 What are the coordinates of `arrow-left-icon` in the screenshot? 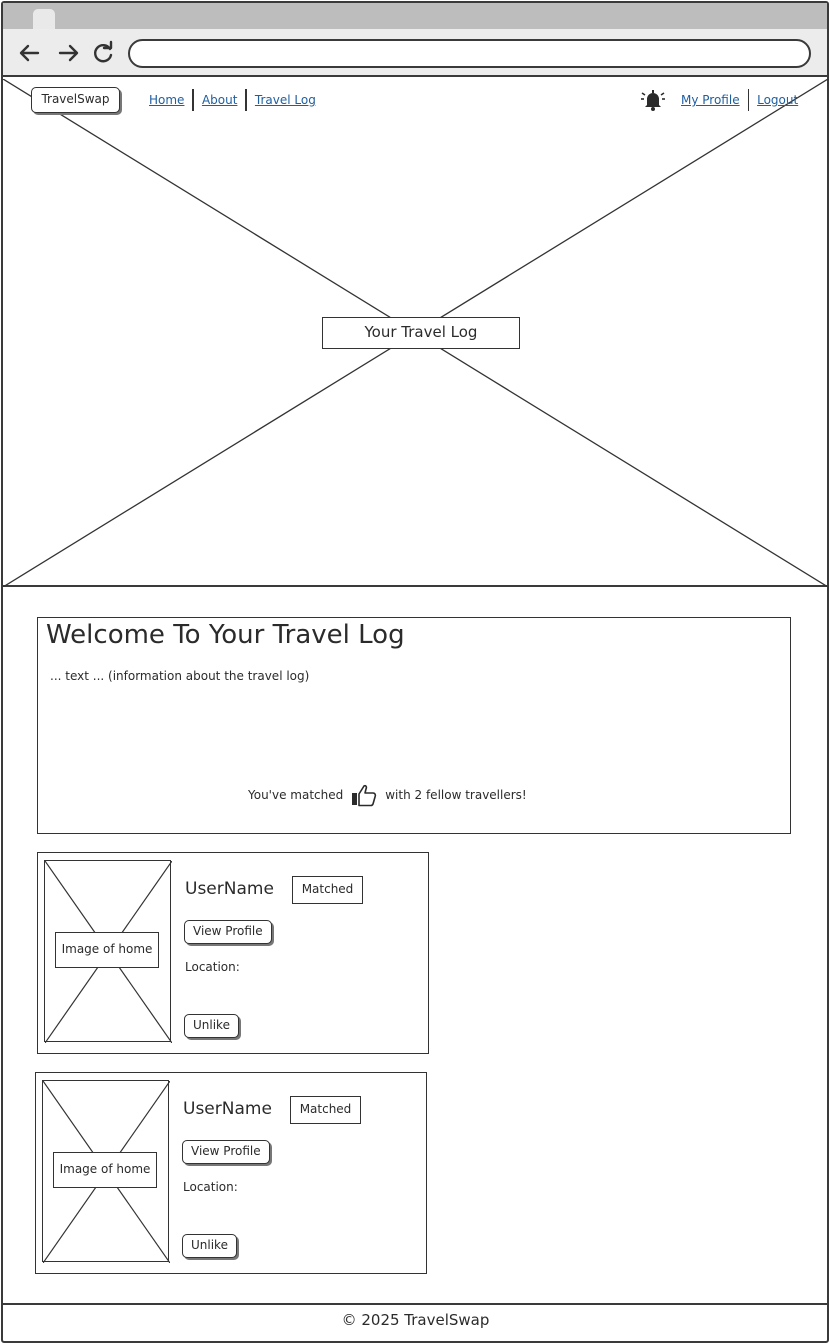 It's located at (30, 53).